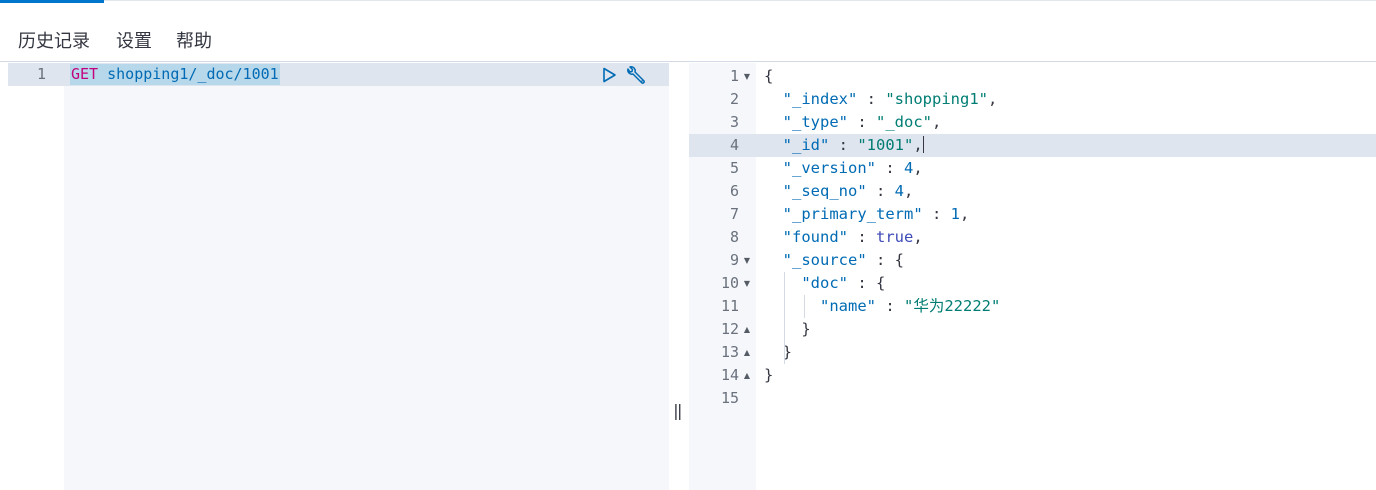  Describe the element at coordinates (734, 260) in the screenshot. I see `response-line-number: 9` at that location.